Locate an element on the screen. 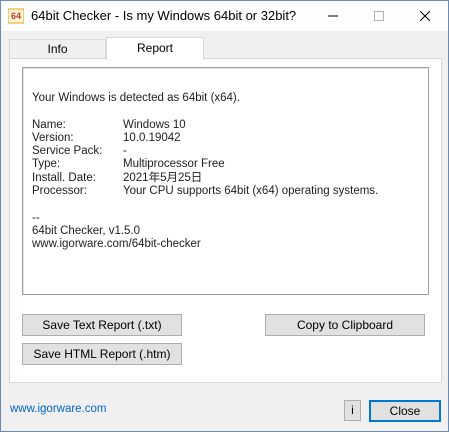  field-key: Version: is located at coordinates (53, 137).